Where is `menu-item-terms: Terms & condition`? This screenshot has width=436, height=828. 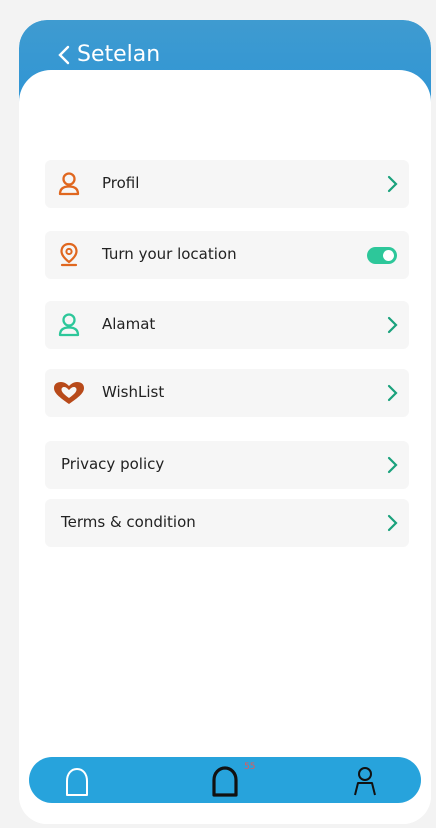 menu-item-terms: Terms & condition is located at coordinates (227, 523).